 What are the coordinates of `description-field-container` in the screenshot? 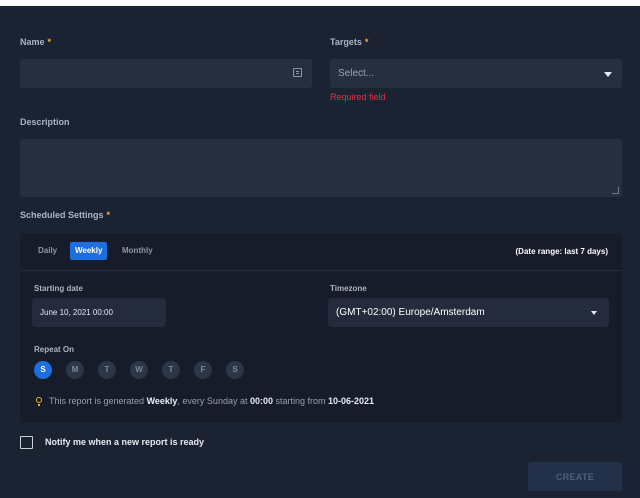 It's located at (323, 170).